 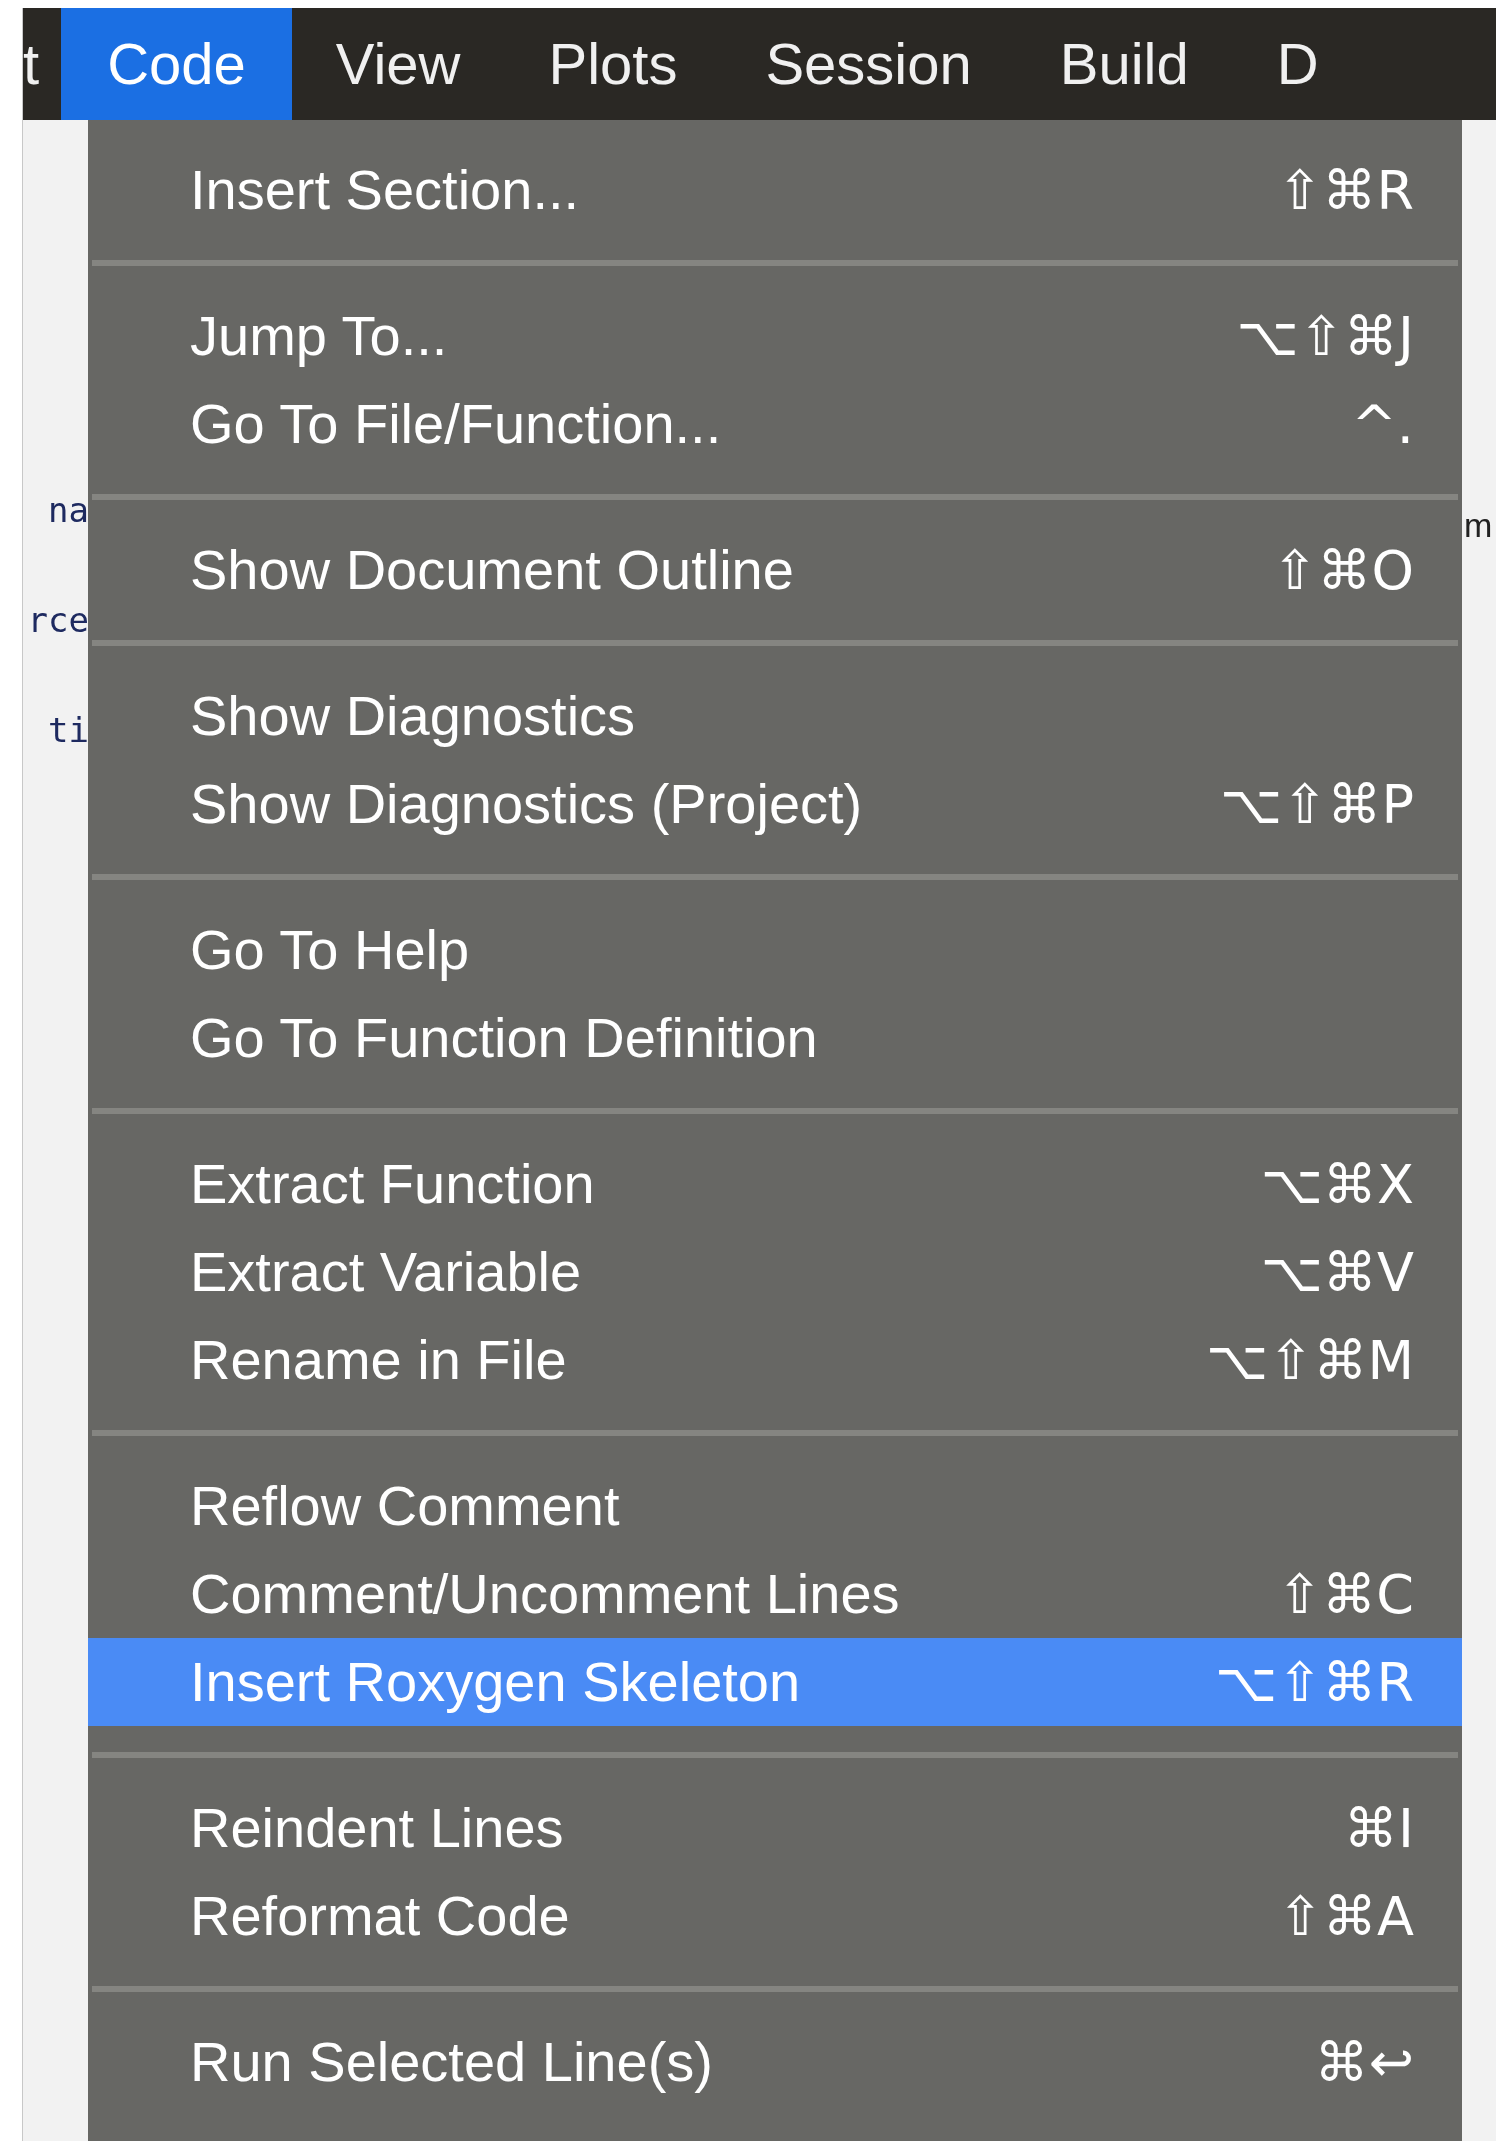 What do you see at coordinates (1478, 525) in the screenshot?
I see `text-fragment: m` at bounding box center [1478, 525].